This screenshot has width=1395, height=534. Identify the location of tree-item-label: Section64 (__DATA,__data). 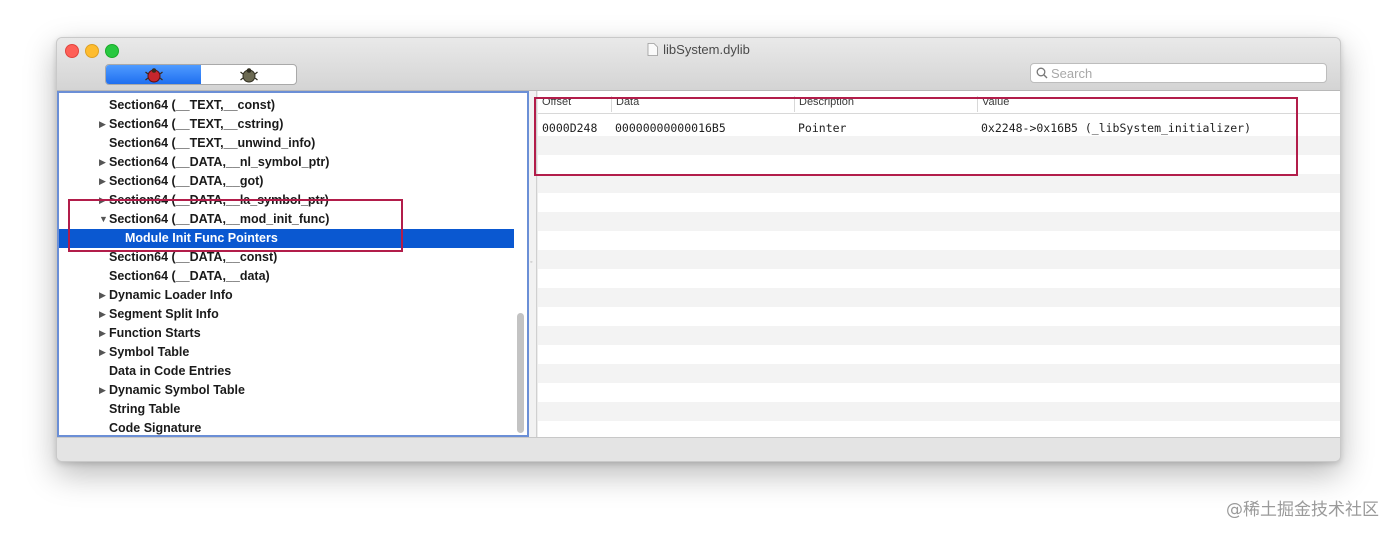
(189, 276).